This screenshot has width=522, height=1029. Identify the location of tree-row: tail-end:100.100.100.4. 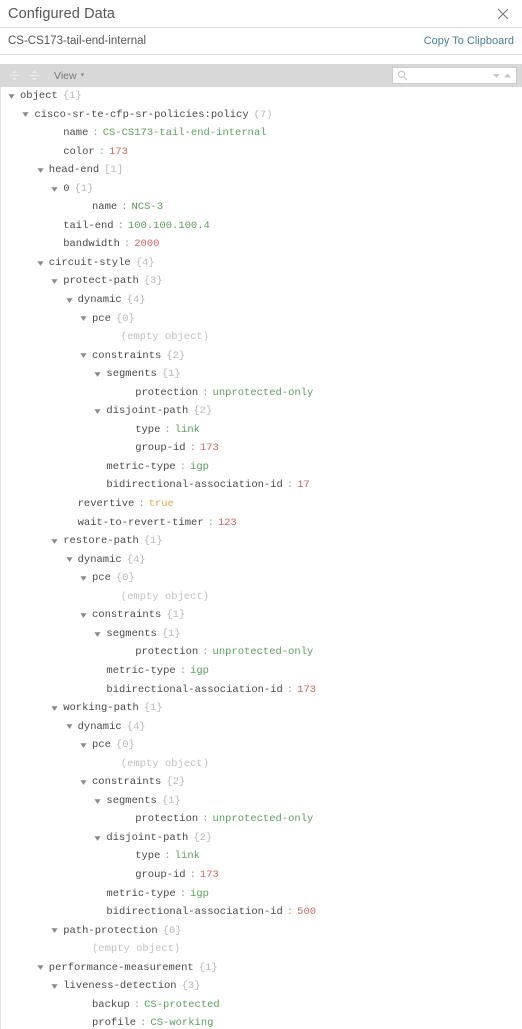
(261, 226).